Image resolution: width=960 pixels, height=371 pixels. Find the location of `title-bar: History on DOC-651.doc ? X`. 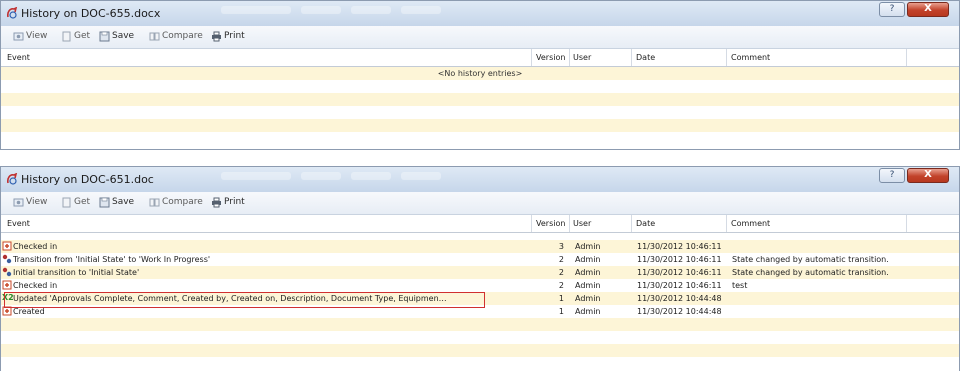

title-bar: History on DOC-651.doc ? X is located at coordinates (480, 180).